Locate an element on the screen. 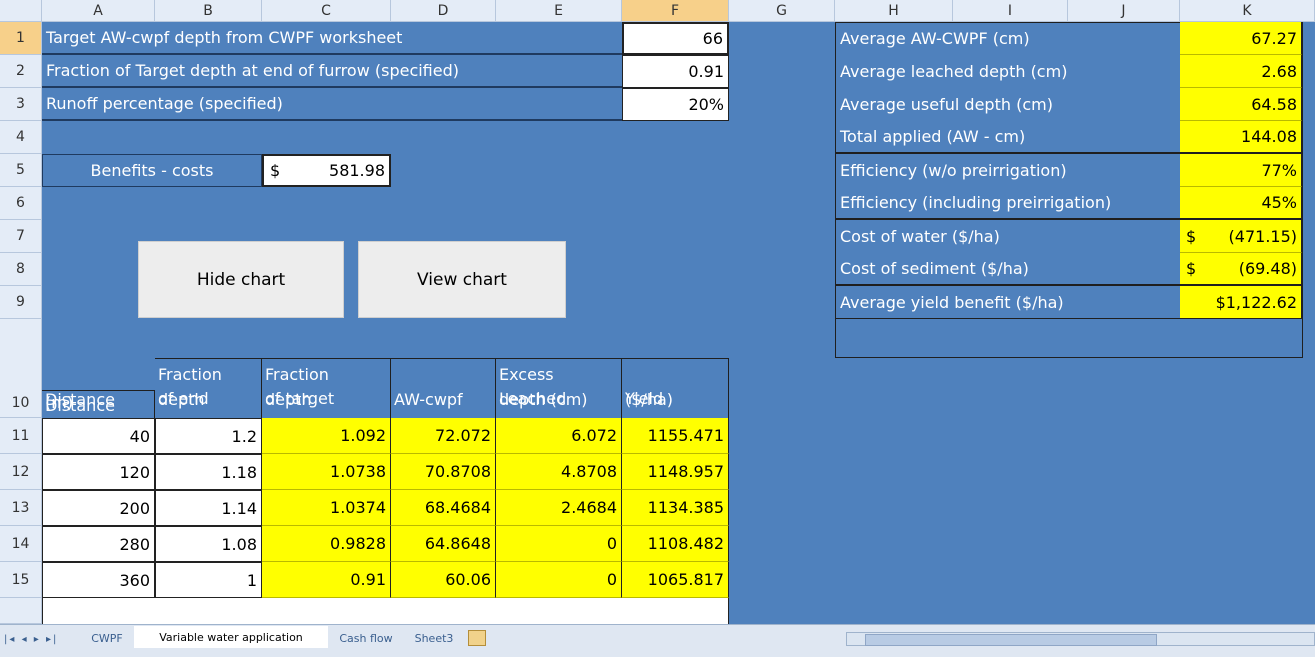  benefits-costs-value: $ 581.98 is located at coordinates (326, 170).